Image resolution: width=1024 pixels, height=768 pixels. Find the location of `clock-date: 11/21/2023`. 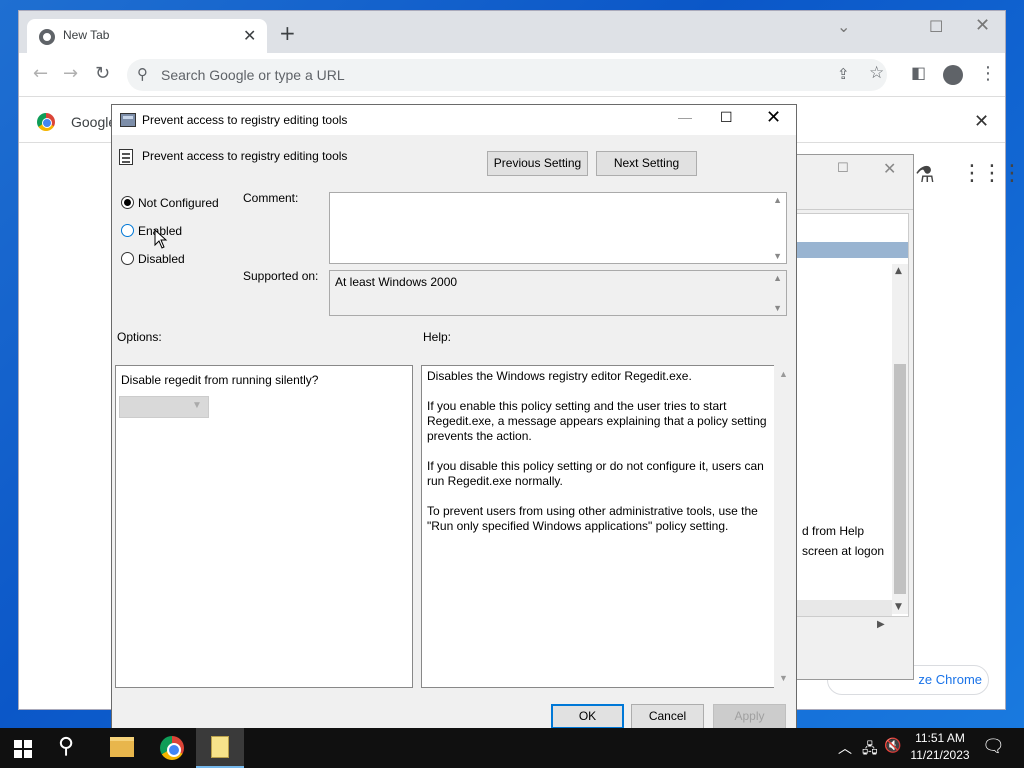

clock-date: 11/21/2023 is located at coordinates (940, 755).